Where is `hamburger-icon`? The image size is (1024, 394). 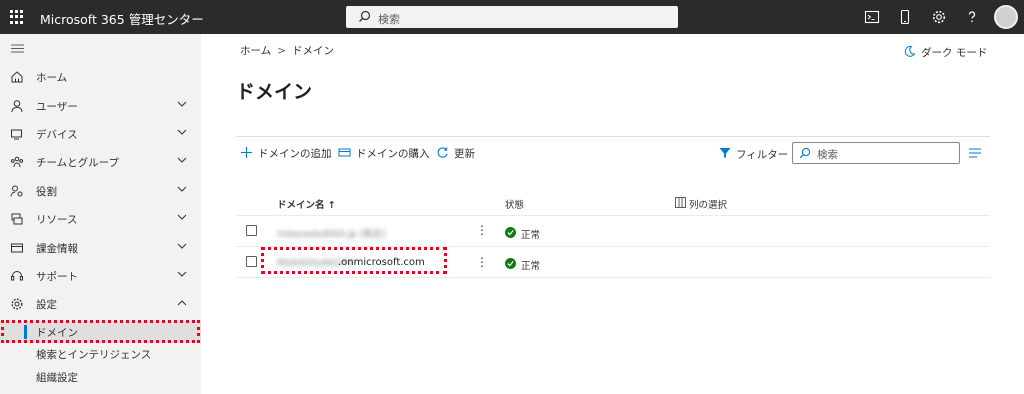
hamburger-icon is located at coordinates (18, 49).